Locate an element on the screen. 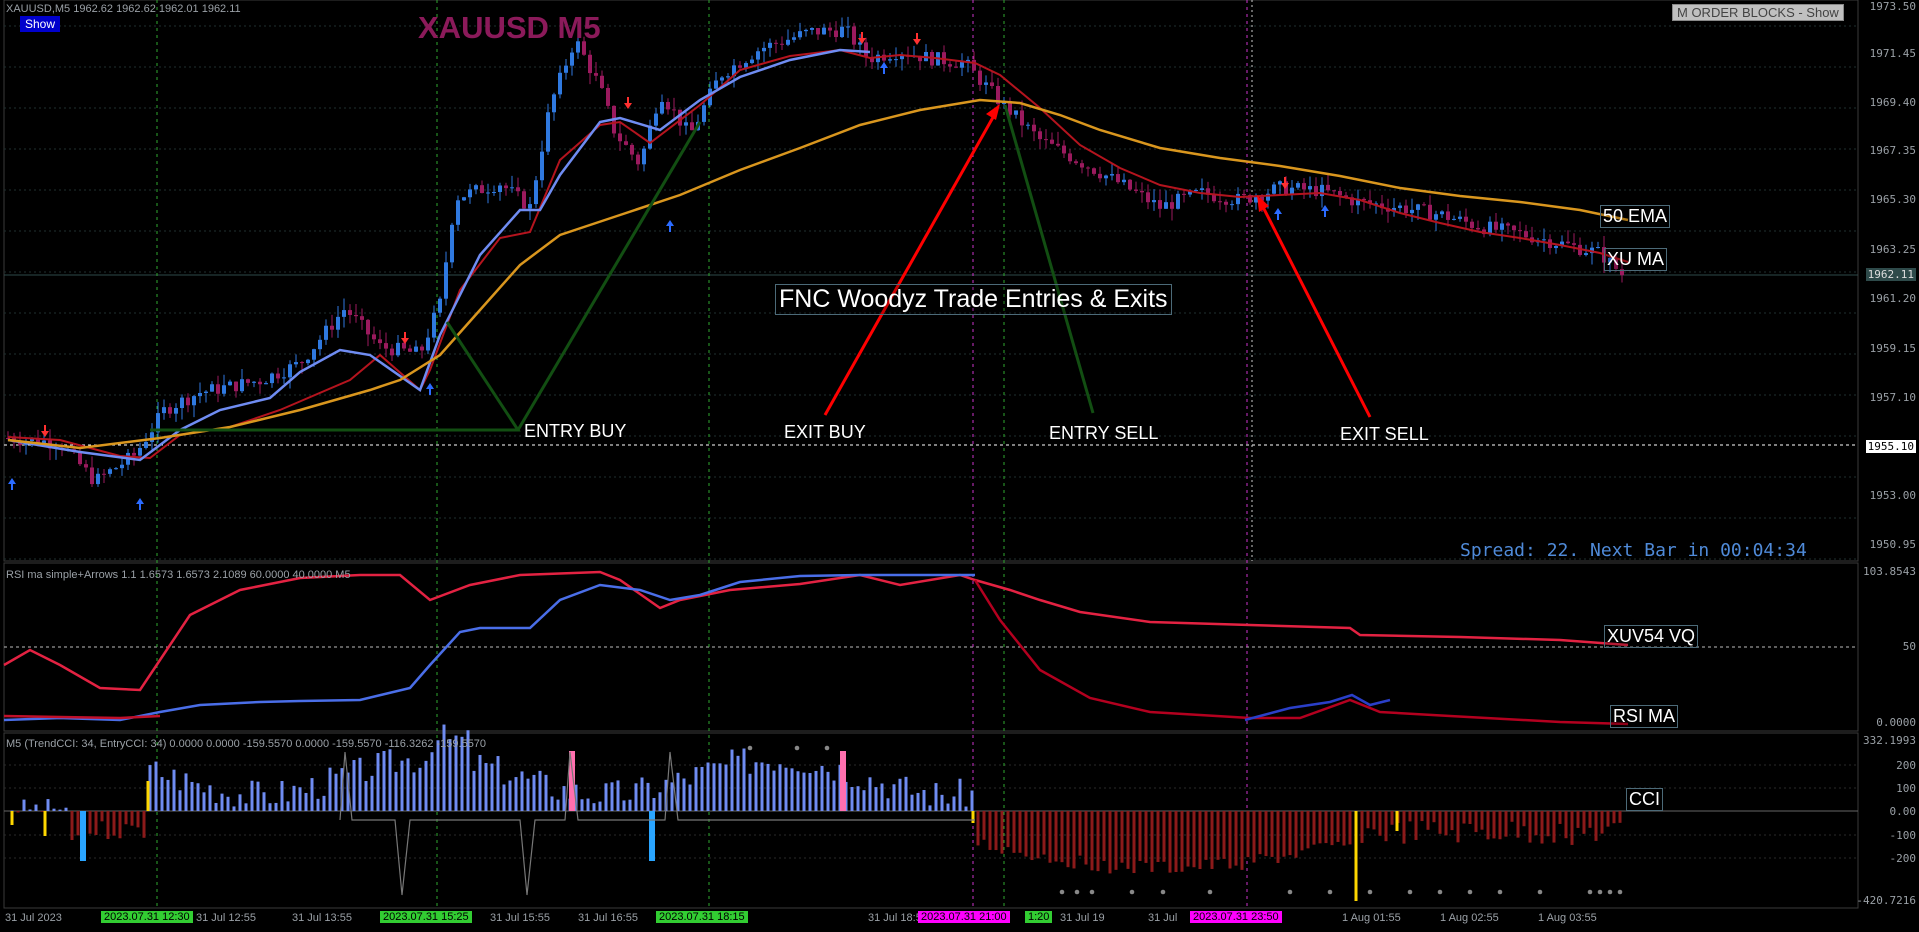  cci-signal-bar is located at coordinates (1356, 856).